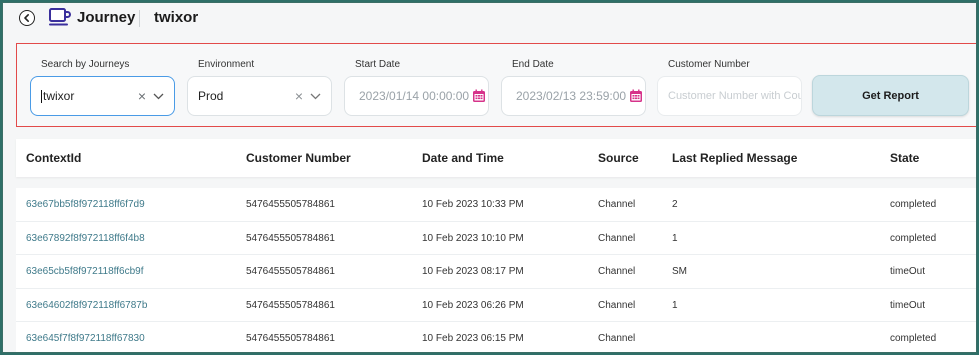  I want to click on get-report-button: Get Report, so click(890, 95).